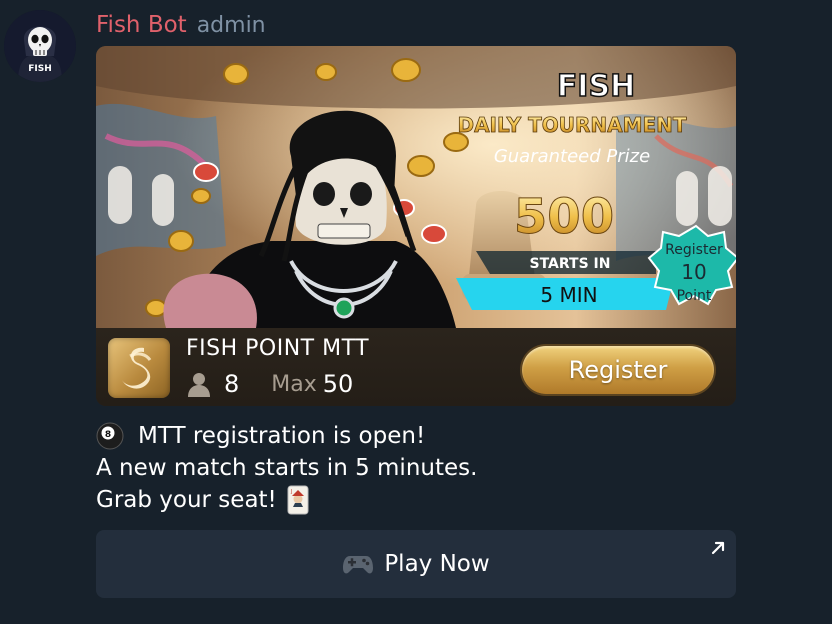 The height and width of the screenshot is (624, 832). What do you see at coordinates (564, 217) in the screenshot?
I see `banner-prize: 500` at bounding box center [564, 217].